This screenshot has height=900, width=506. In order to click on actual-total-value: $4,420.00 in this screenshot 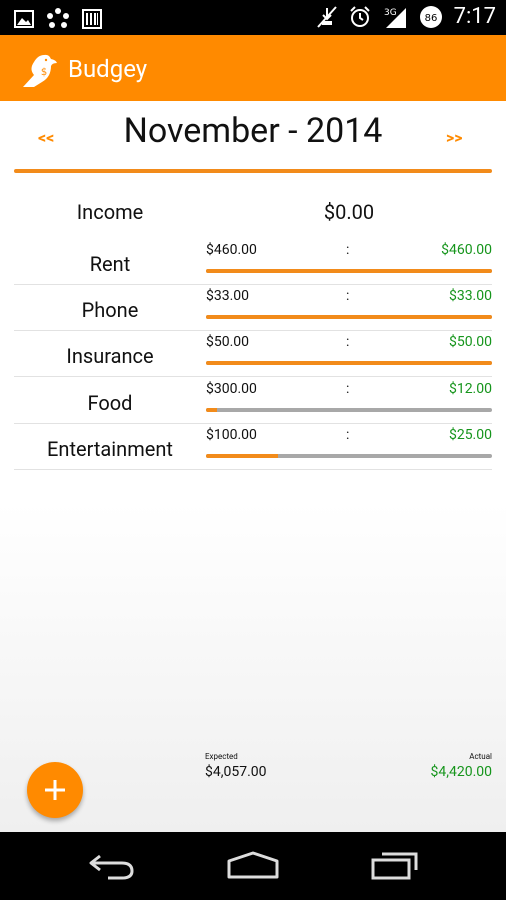, I will do `click(461, 772)`.